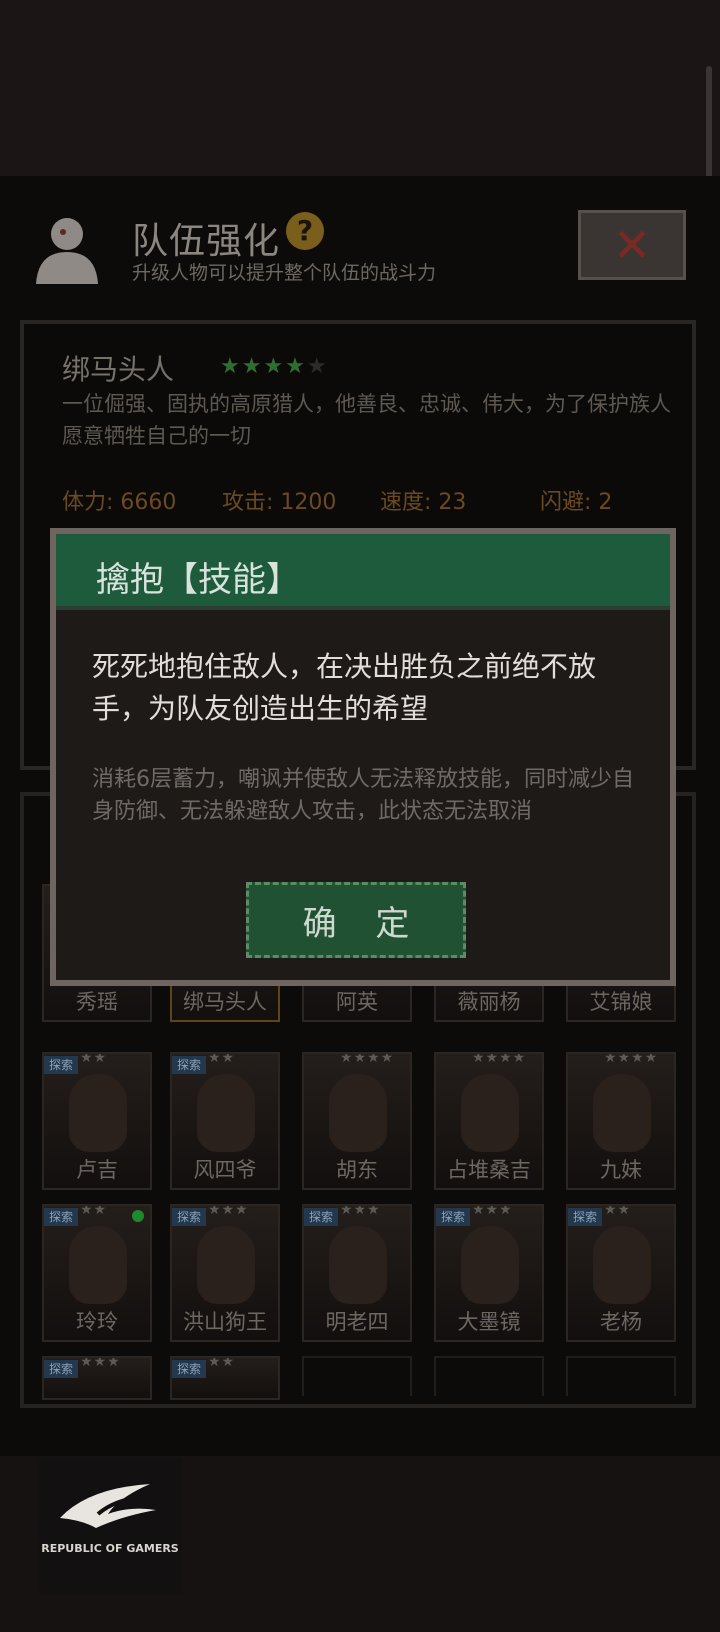 This screenshot has width=720, height=1632. I want to click on character-card-name: 玲玲, so click(97, 1322).